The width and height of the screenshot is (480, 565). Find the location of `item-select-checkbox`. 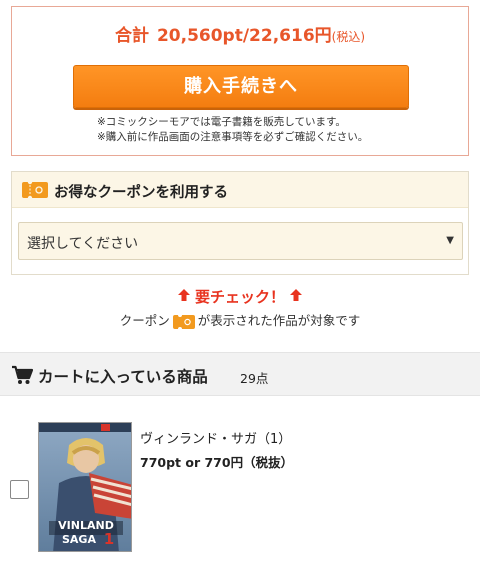

item-select-checkbox is located at coordinates (19, 489).